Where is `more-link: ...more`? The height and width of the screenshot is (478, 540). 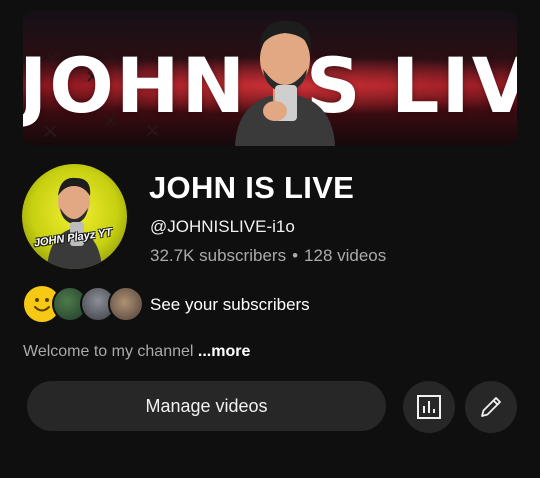
more-link: ...more is located at coordinates (224, 351).